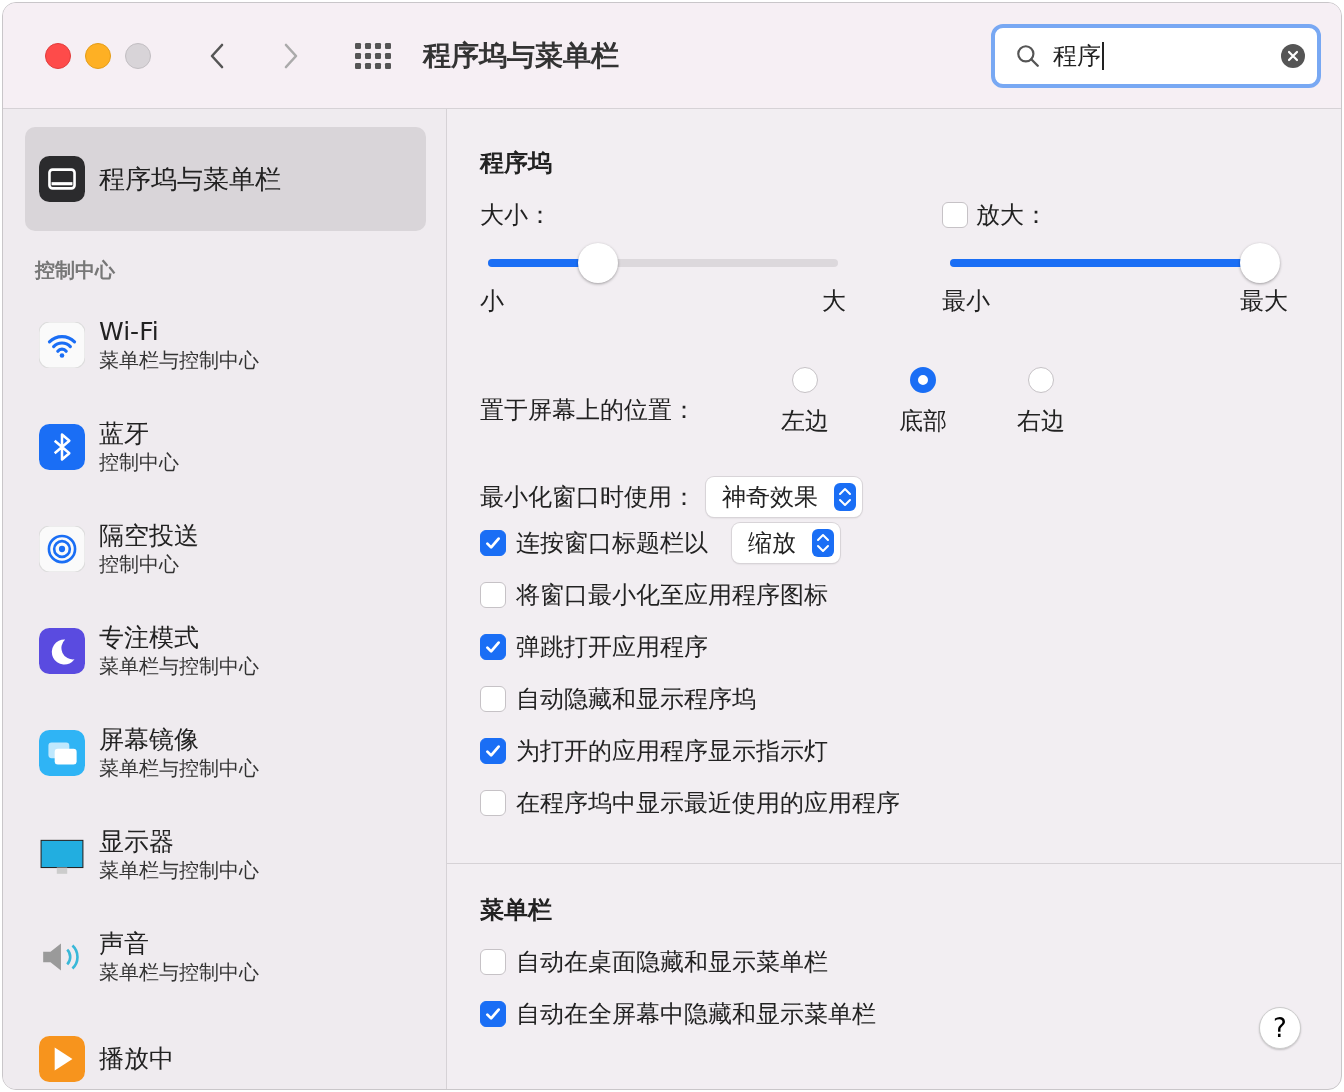 This screenshot has width=1344, height=1092. I want to click on section-title: 菜单栏, so click(516, 910).